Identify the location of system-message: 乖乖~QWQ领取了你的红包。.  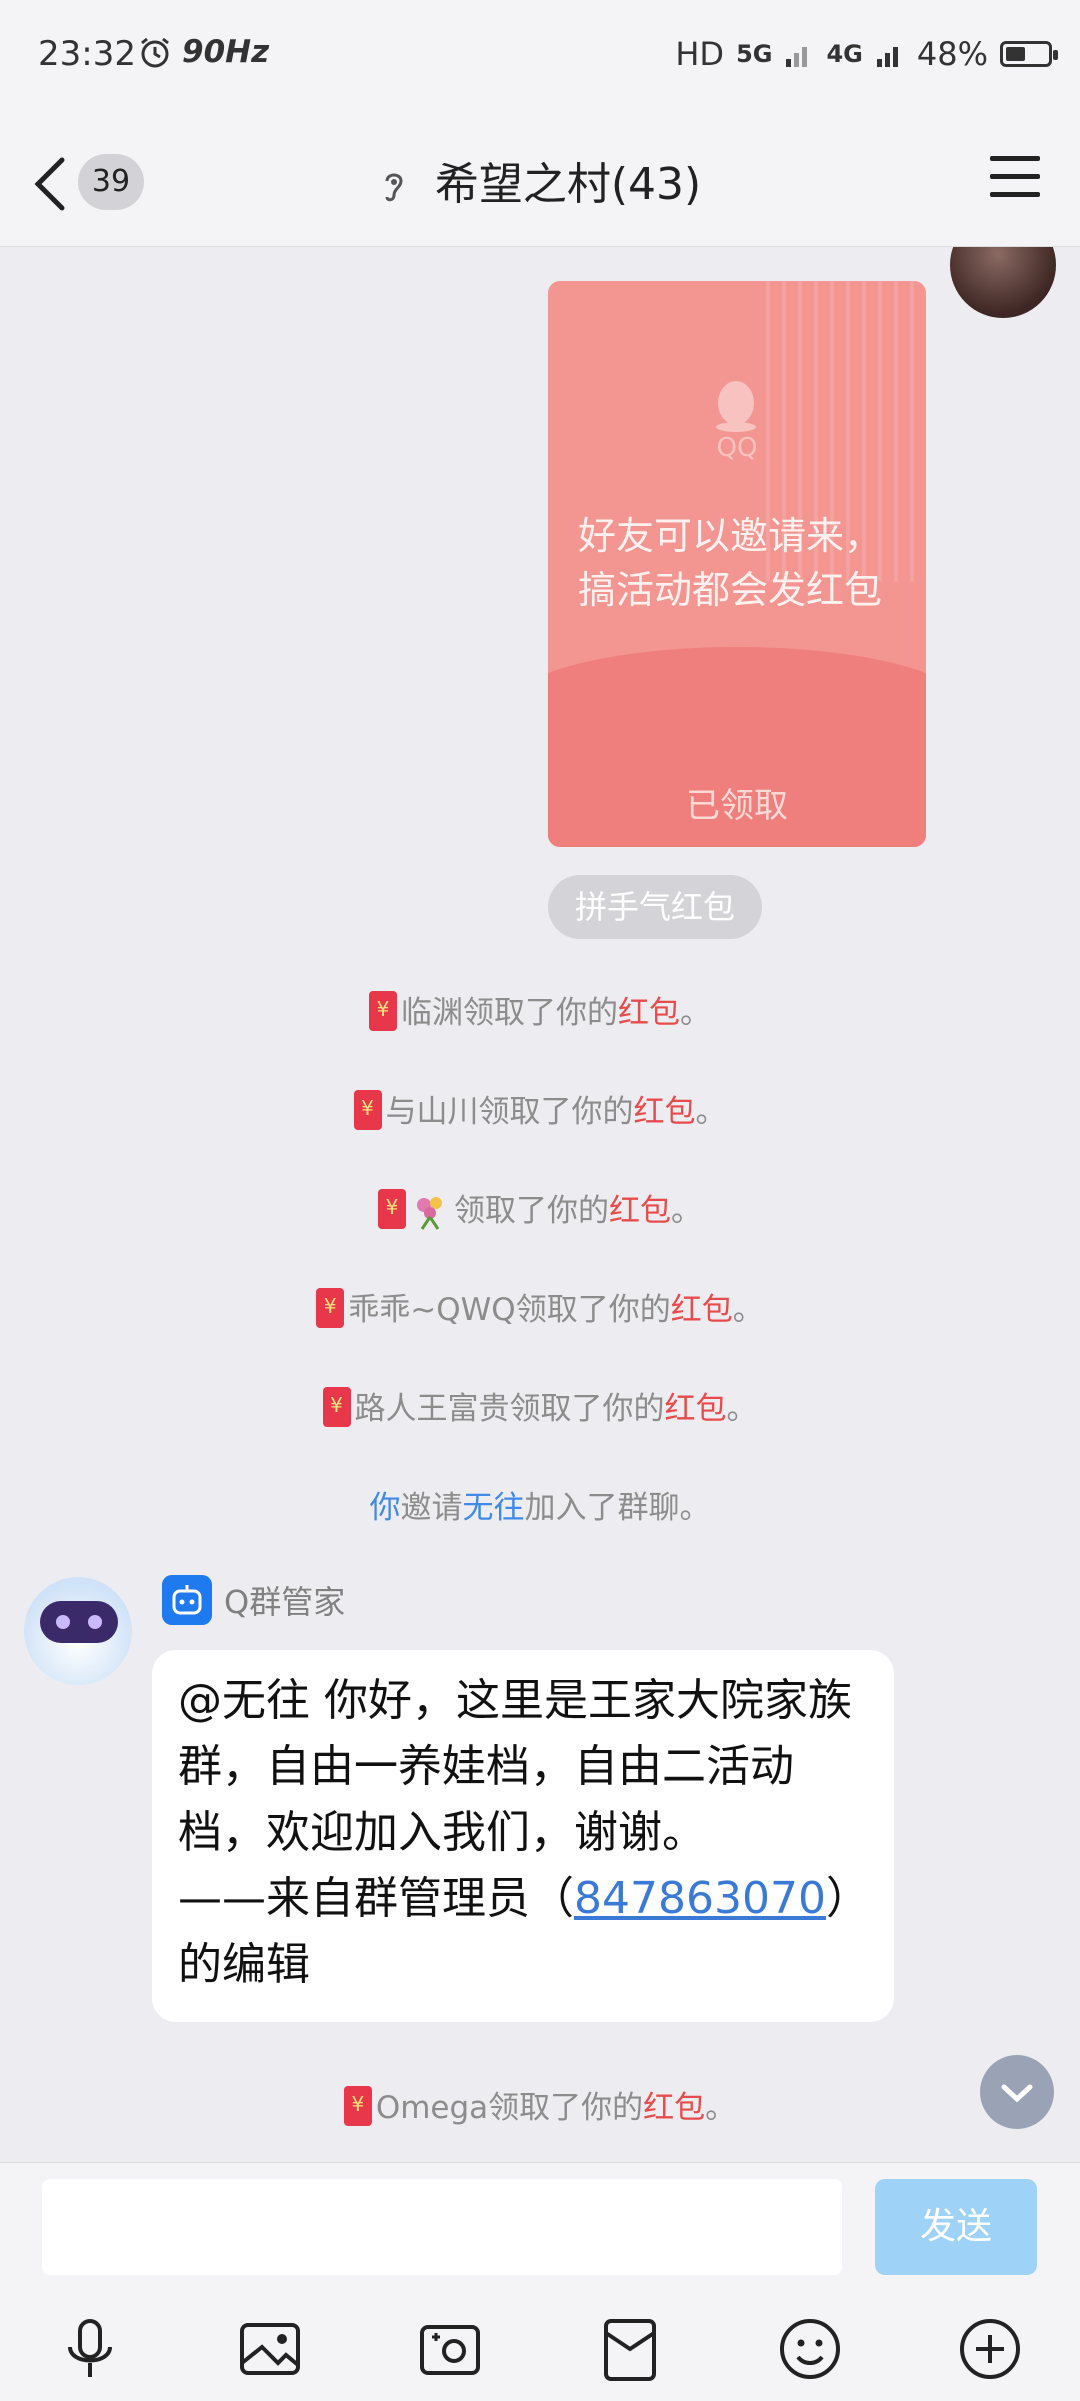
(540, 1306).